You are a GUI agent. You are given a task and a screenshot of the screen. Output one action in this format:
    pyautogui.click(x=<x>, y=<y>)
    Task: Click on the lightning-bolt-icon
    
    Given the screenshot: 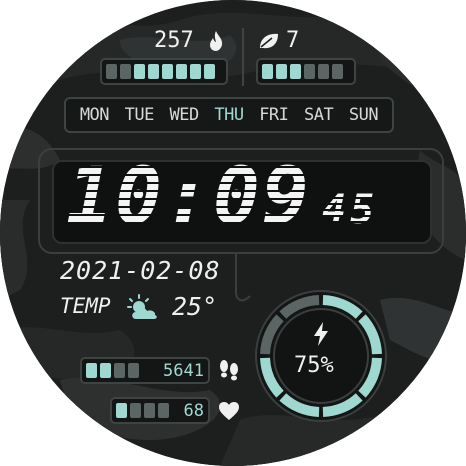 What is the action you would take?
    pyautogui.click(x=321, y=334)
    